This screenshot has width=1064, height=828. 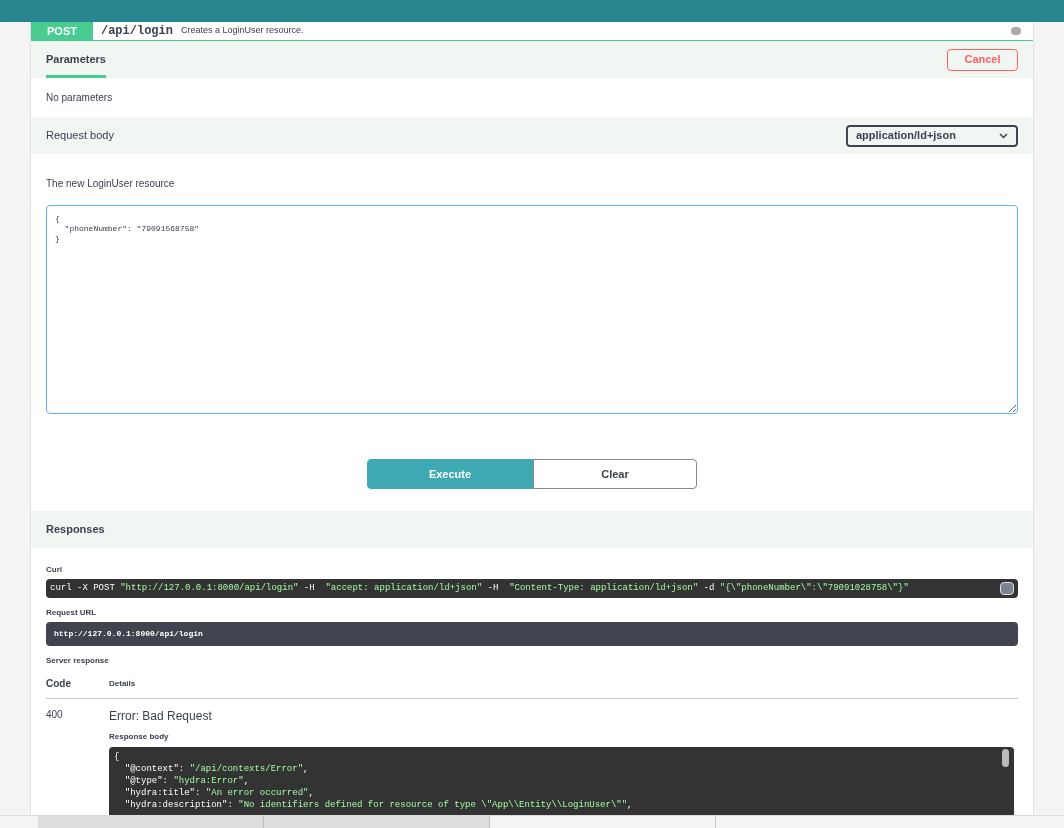 What do you see at coordinates (1005, 758) in the screenshot?
I see `scrollbar-thumb` at bounding box center [1005, 758].